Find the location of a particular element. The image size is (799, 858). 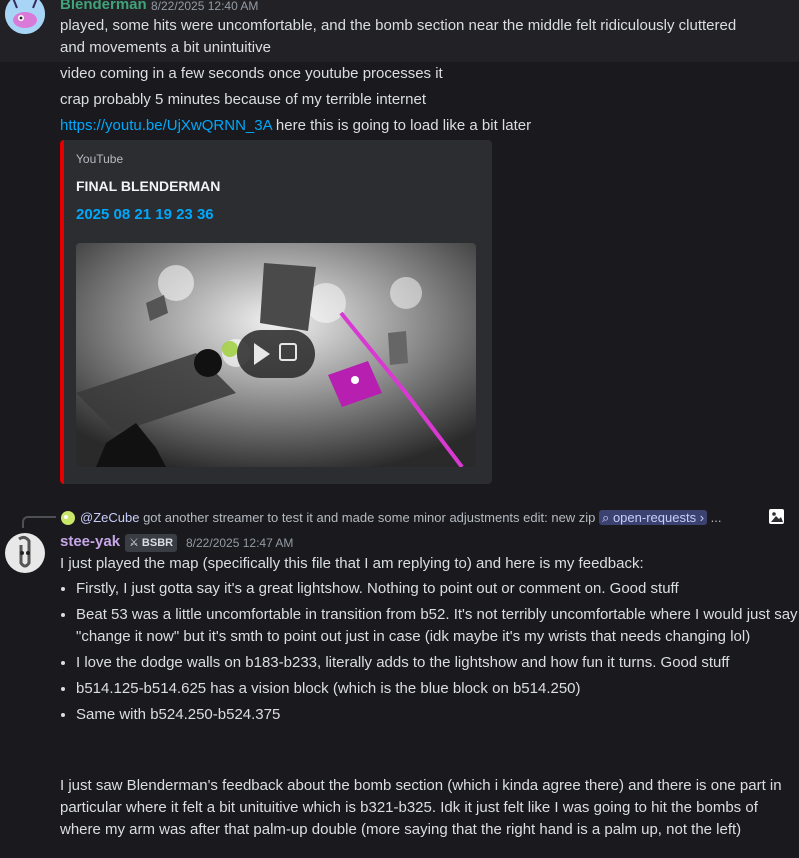

reply-mention: @ZeCube is located at coordinates (109, 517).